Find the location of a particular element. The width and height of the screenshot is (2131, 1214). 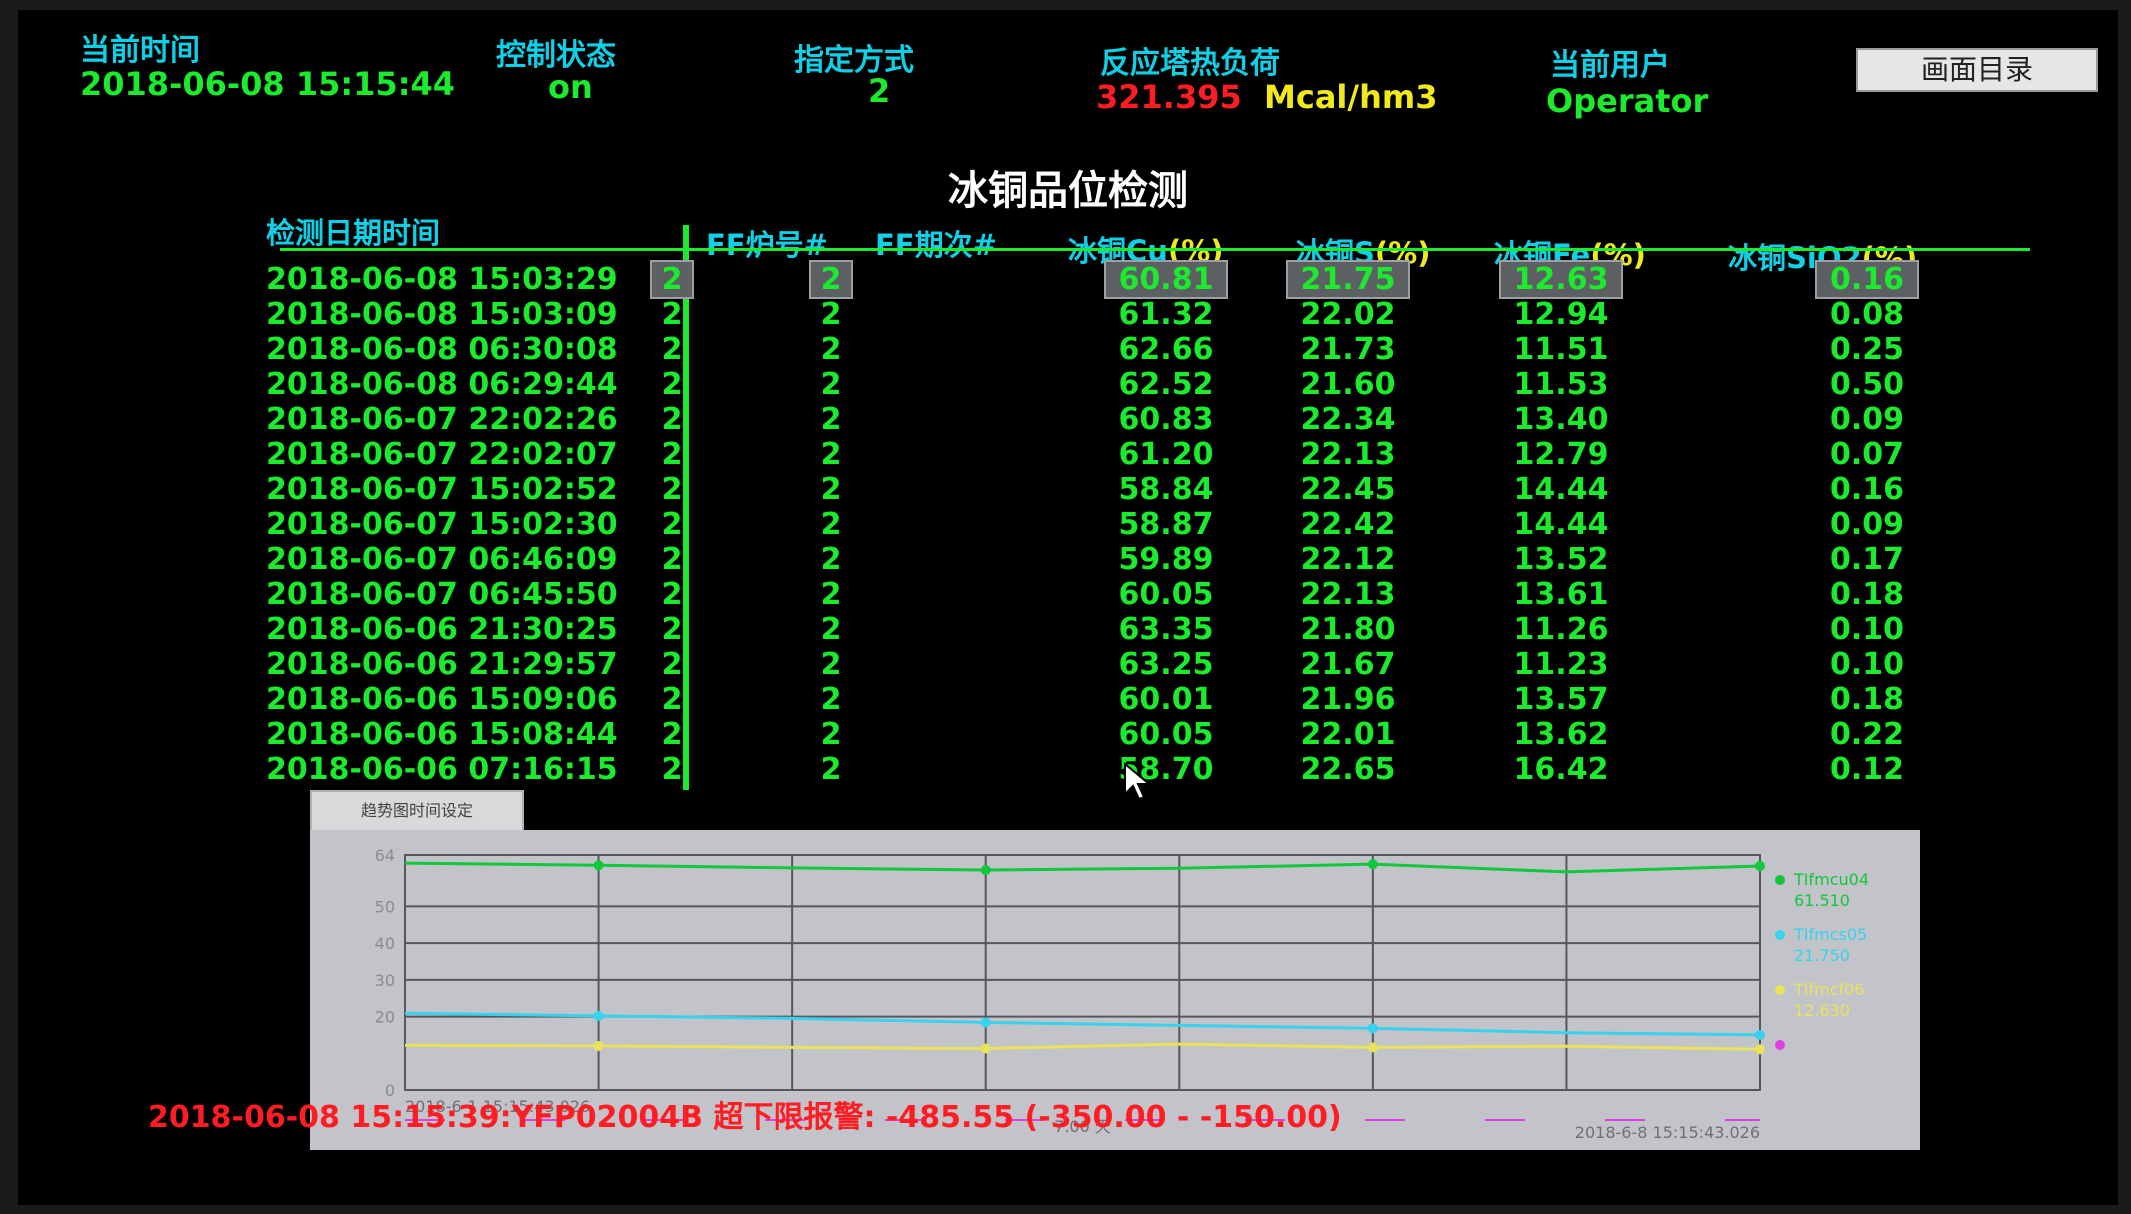

cell-sio2: 0.12 is located at coordinates (1867, 769).